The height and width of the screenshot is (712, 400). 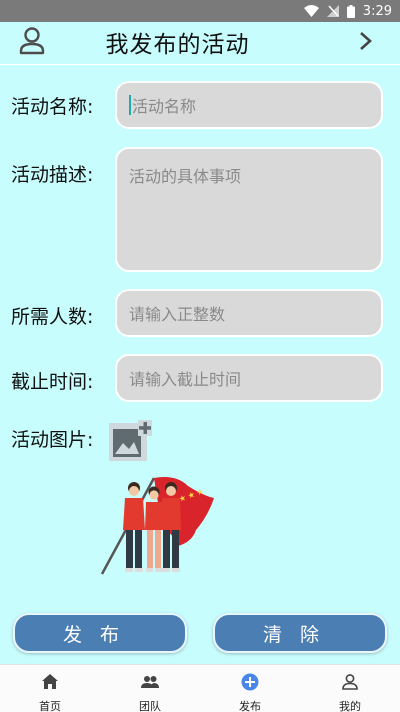 I want to click on publish-button: 发布, so click(x=100, y=633).